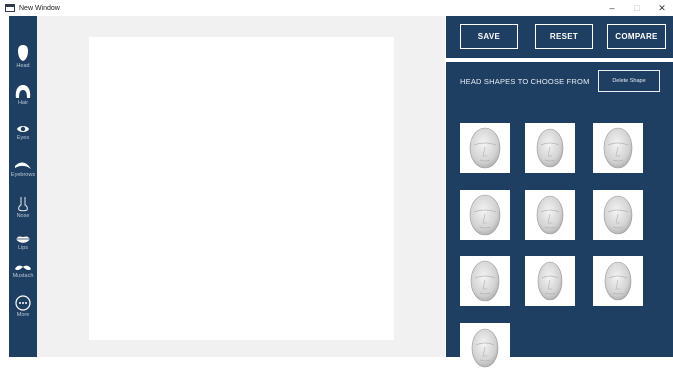 This screenshot has height=373, width=673. I want to click on maximize-button: □, so click(637, 8).